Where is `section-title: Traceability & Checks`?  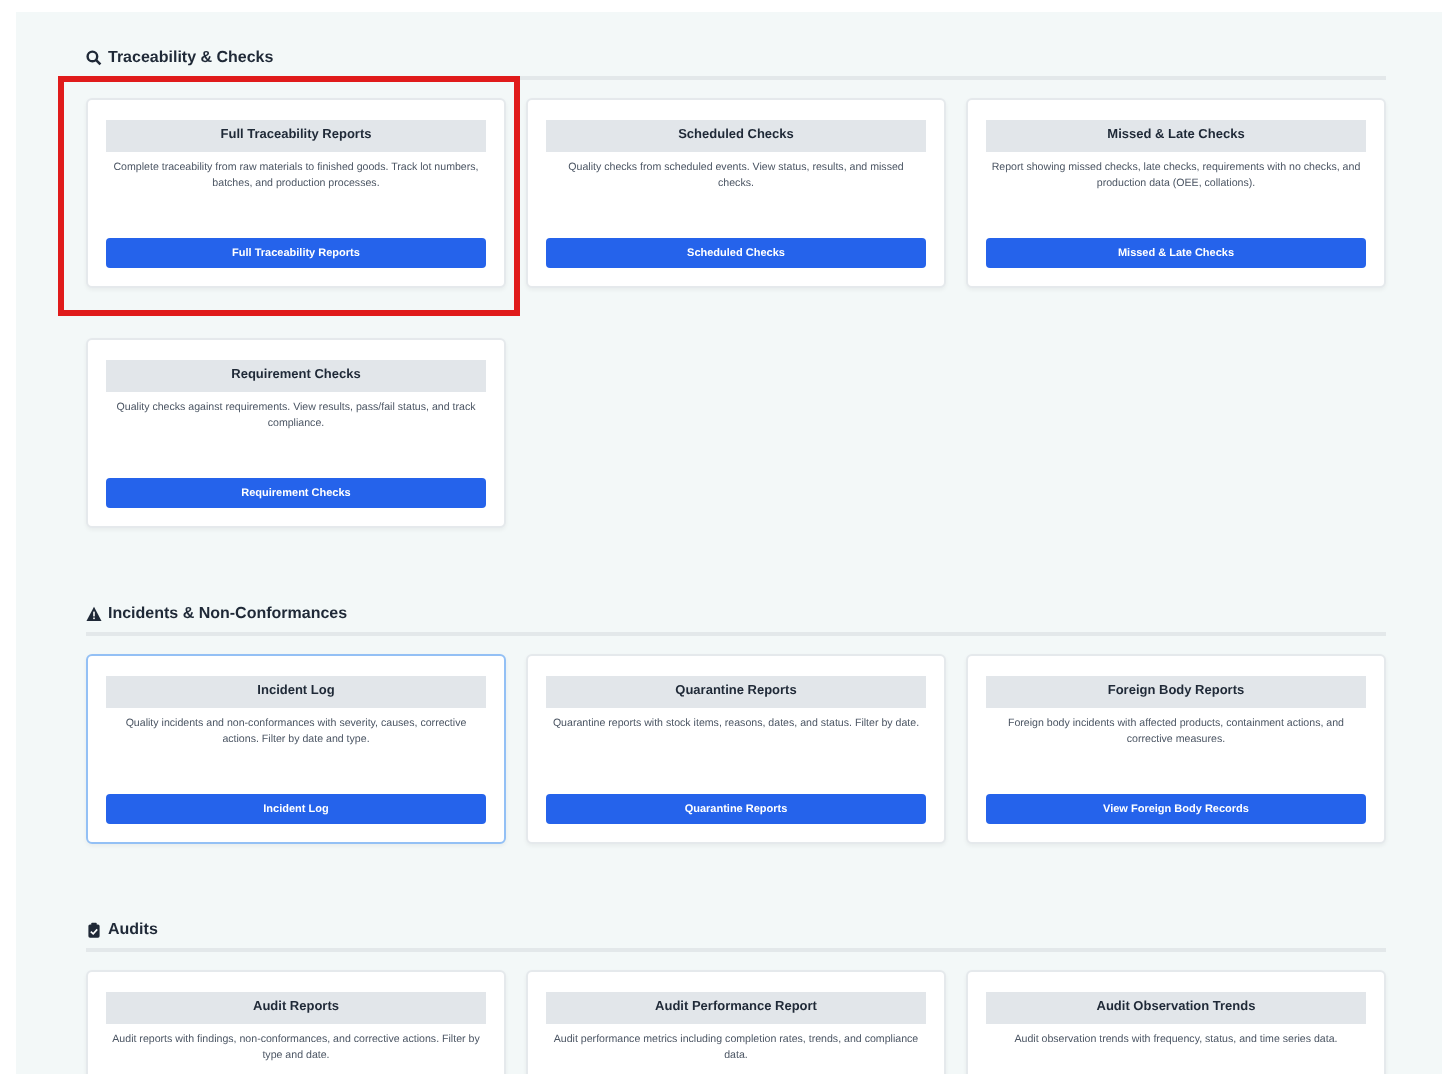 section-title: Traceability & Checks is located at coordinates (191, 57).